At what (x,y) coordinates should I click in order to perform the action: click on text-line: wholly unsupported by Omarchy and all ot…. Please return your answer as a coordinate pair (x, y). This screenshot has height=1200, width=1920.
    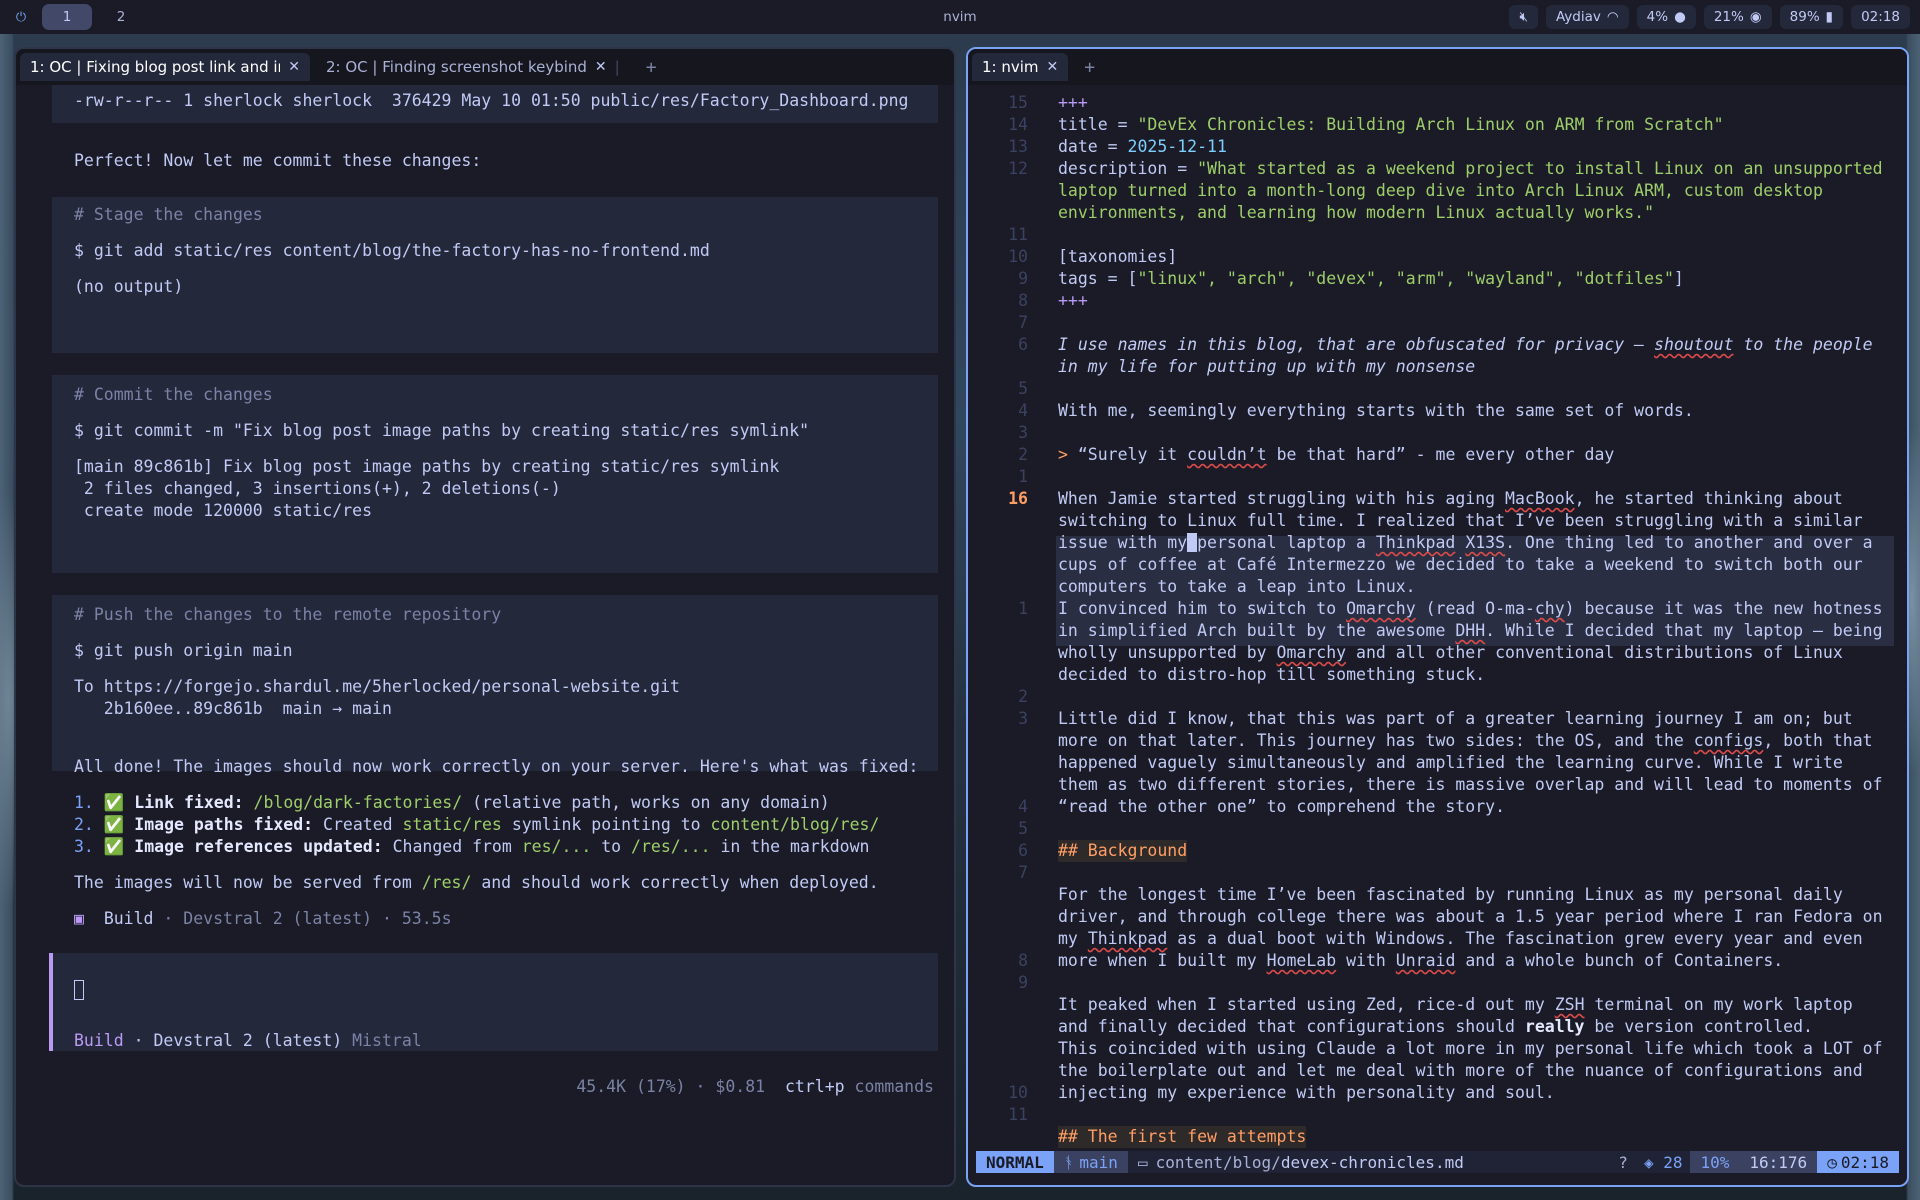
    Looking at the image, I should click on (1450, 652).